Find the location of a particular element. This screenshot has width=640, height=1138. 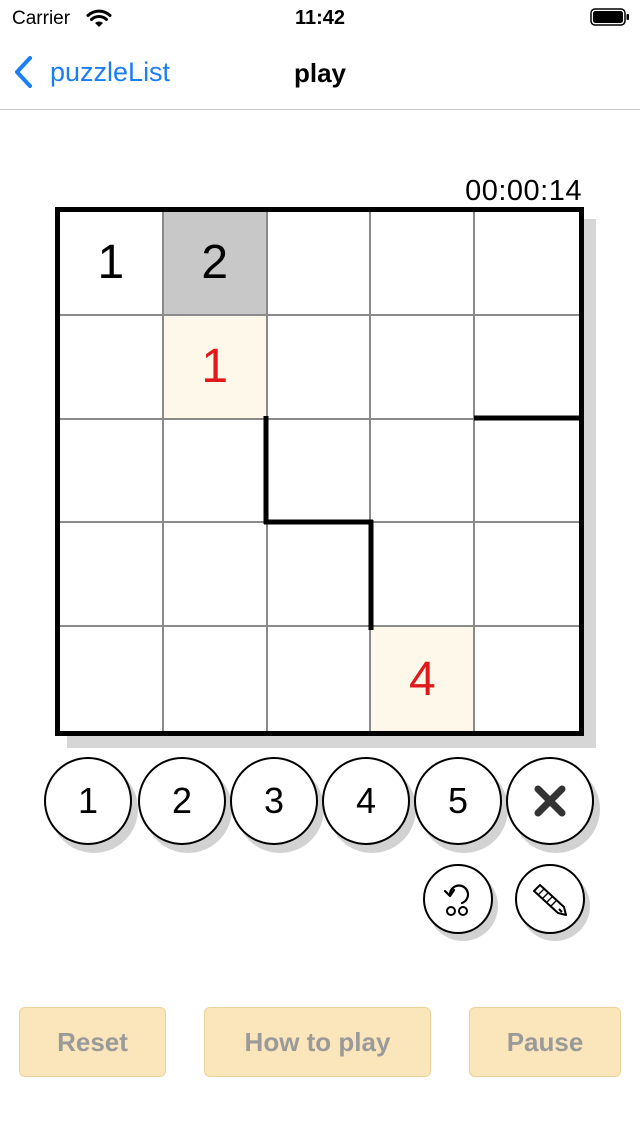

pencil-button is located at coordinates (552, 902).